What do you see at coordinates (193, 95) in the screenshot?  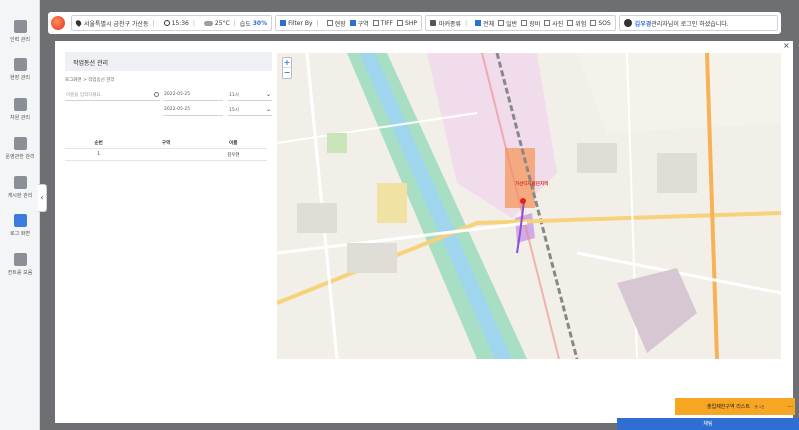 I see `start-date-field: 2022-05-25` at bounding box center [193, 95].